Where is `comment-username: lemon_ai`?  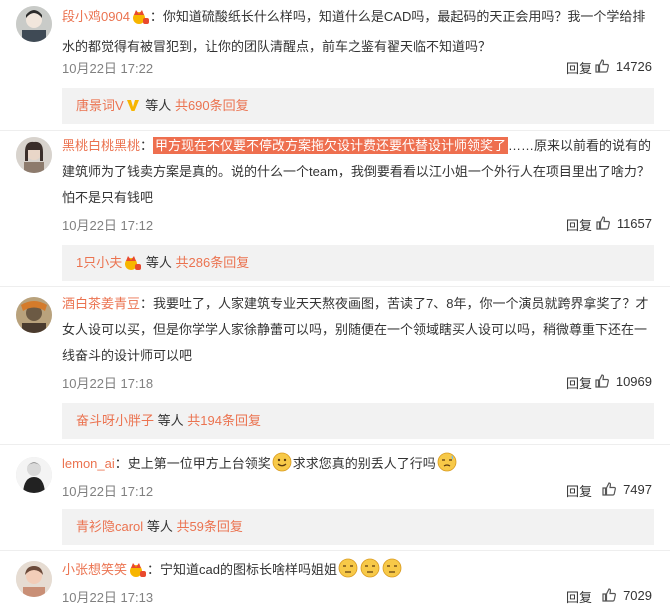 comment-username: lemon_ai is located at coordinates (88, 463).